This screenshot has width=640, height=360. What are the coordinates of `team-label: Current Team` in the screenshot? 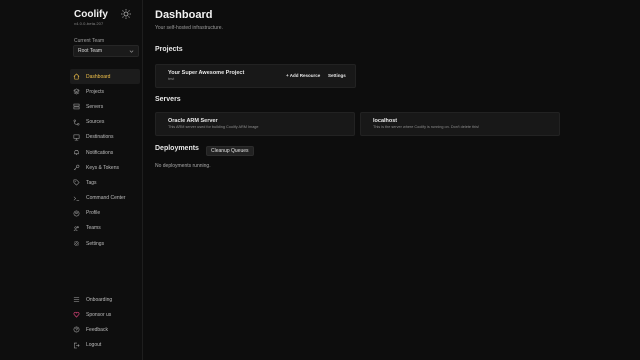 It's located at (89, 41).